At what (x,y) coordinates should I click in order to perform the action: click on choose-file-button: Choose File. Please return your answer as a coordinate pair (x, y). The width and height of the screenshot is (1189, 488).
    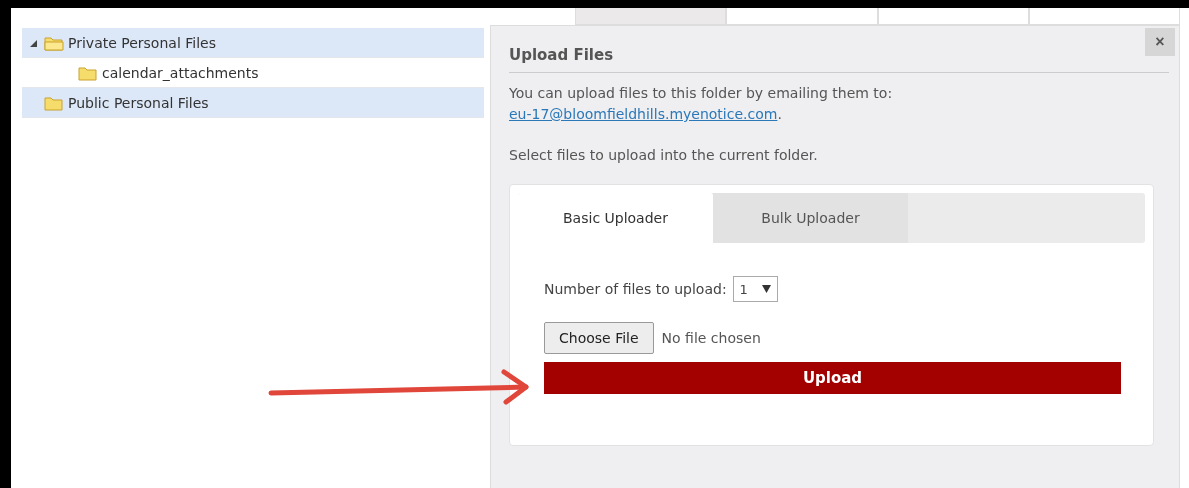
    Looking at the image, I should click on (599, 338).